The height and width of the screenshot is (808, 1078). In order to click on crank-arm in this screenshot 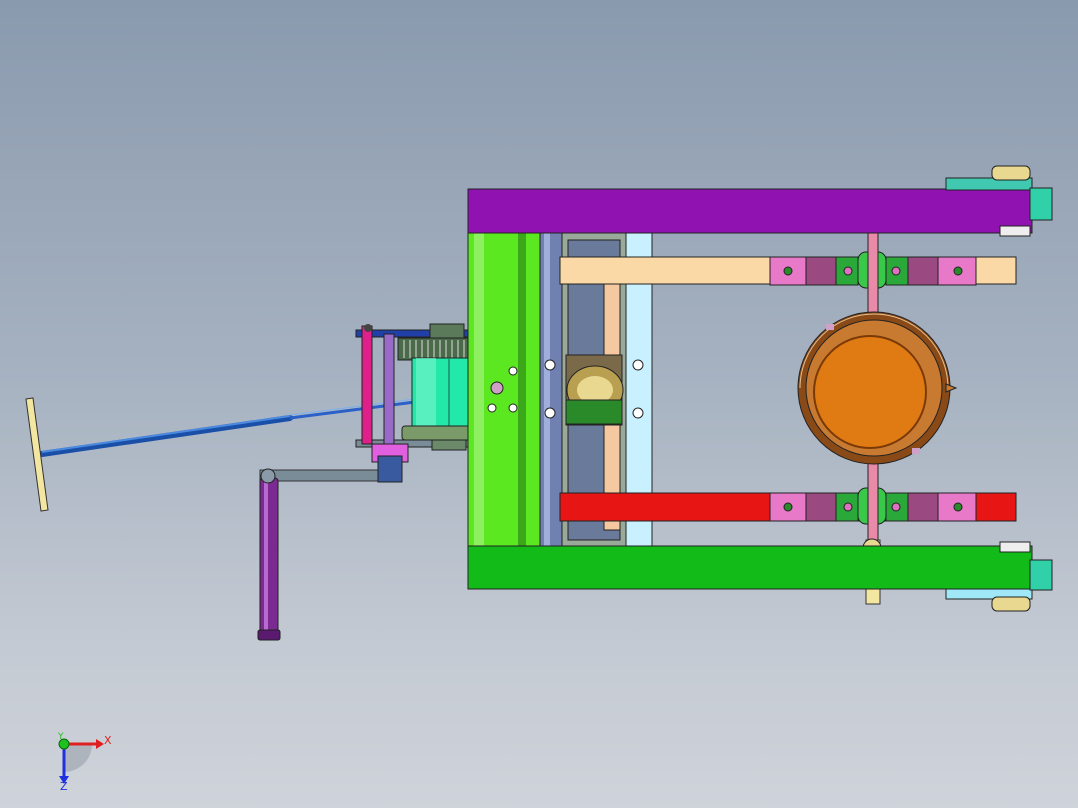, I will do `click(325, 475)`.